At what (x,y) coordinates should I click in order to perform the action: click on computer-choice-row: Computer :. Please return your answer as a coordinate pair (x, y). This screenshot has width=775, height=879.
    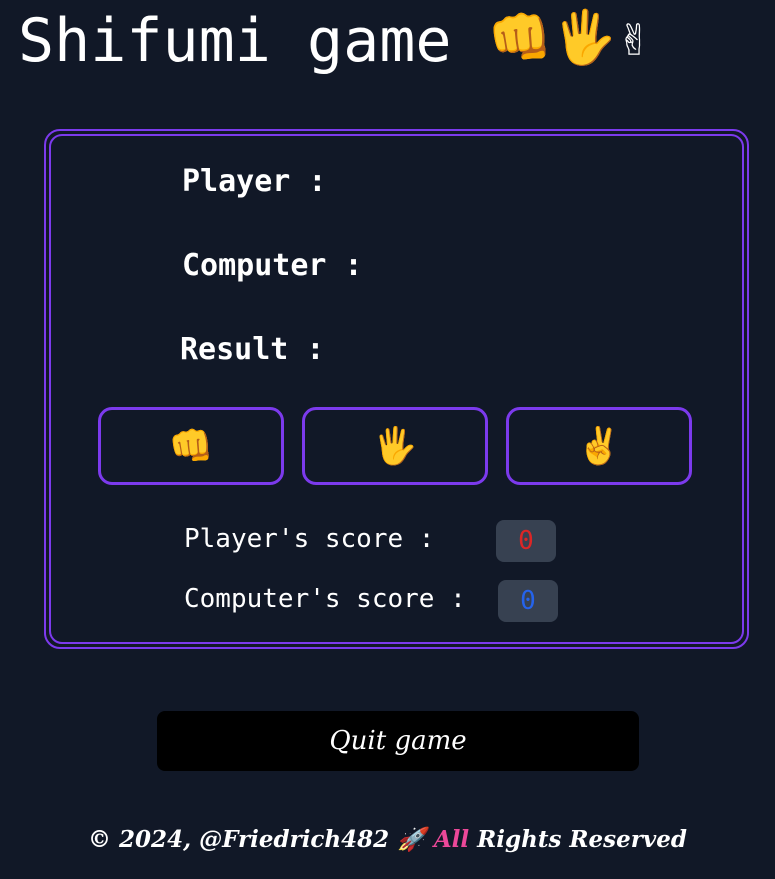
    Looking at the image, I should click on (272, 265).